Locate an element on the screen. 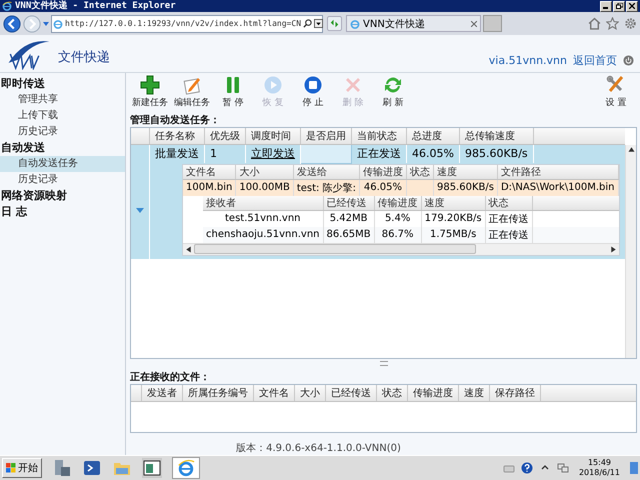  play-icon is located at coordinates (273, 84).